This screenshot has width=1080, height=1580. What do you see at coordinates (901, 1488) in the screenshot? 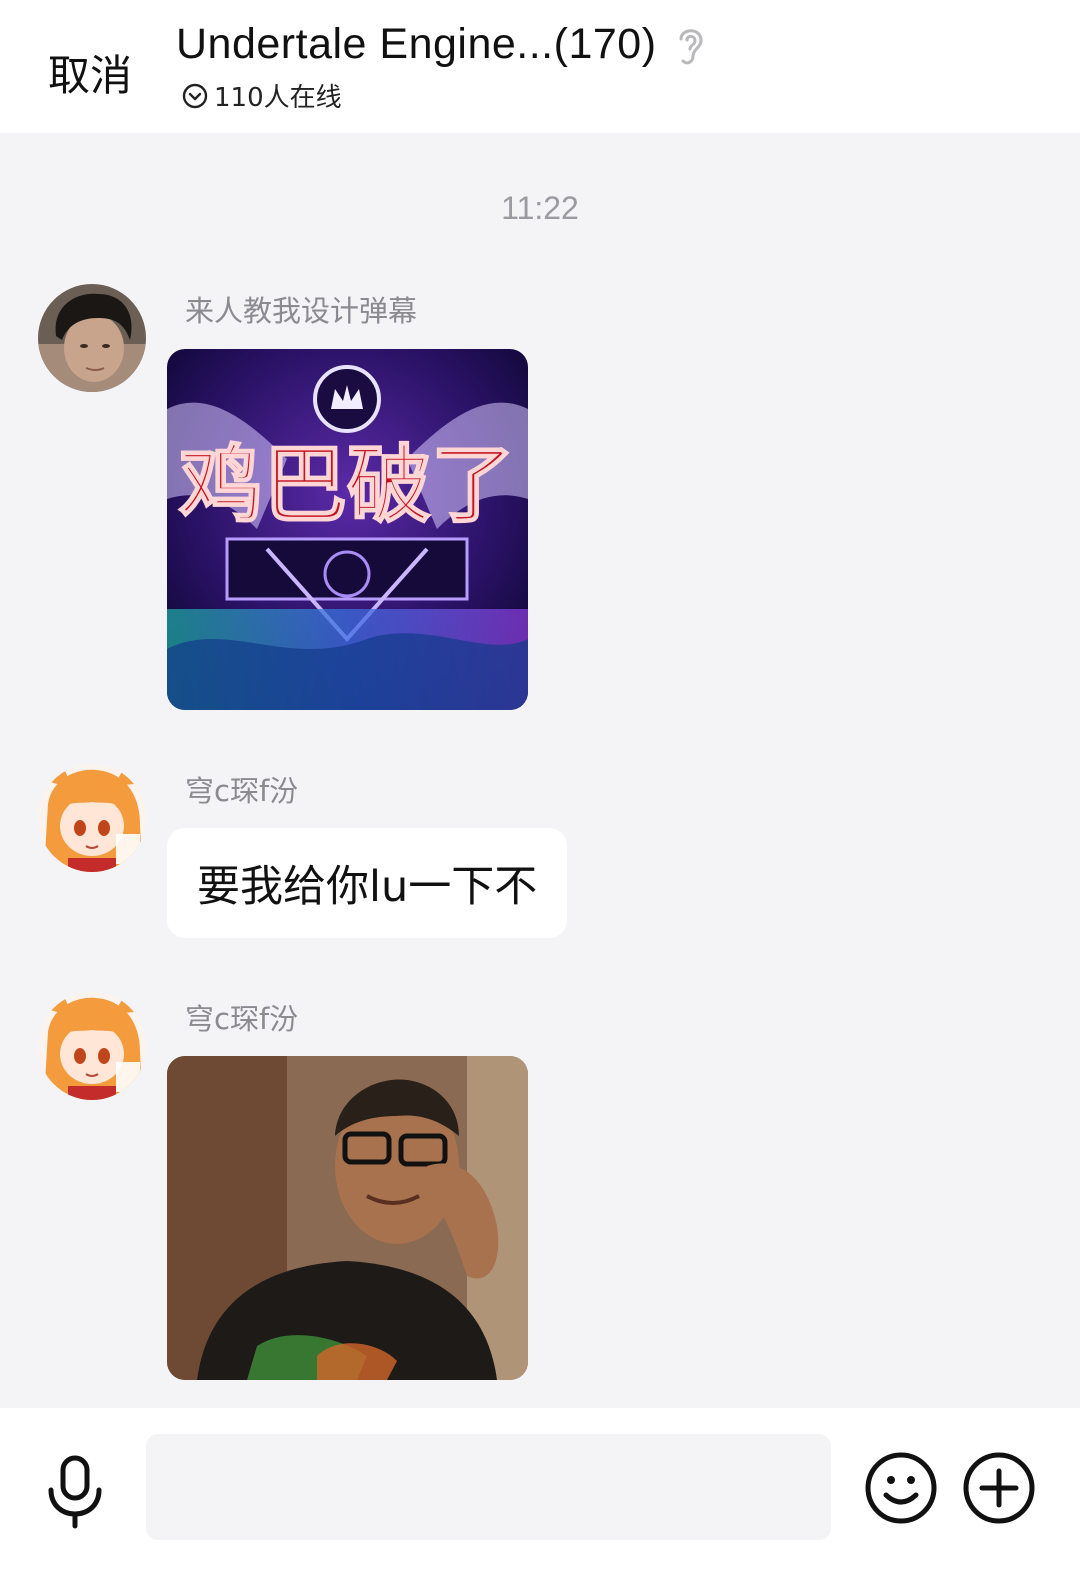
I see `emoji-icon` at bounding box center [901, 1488].